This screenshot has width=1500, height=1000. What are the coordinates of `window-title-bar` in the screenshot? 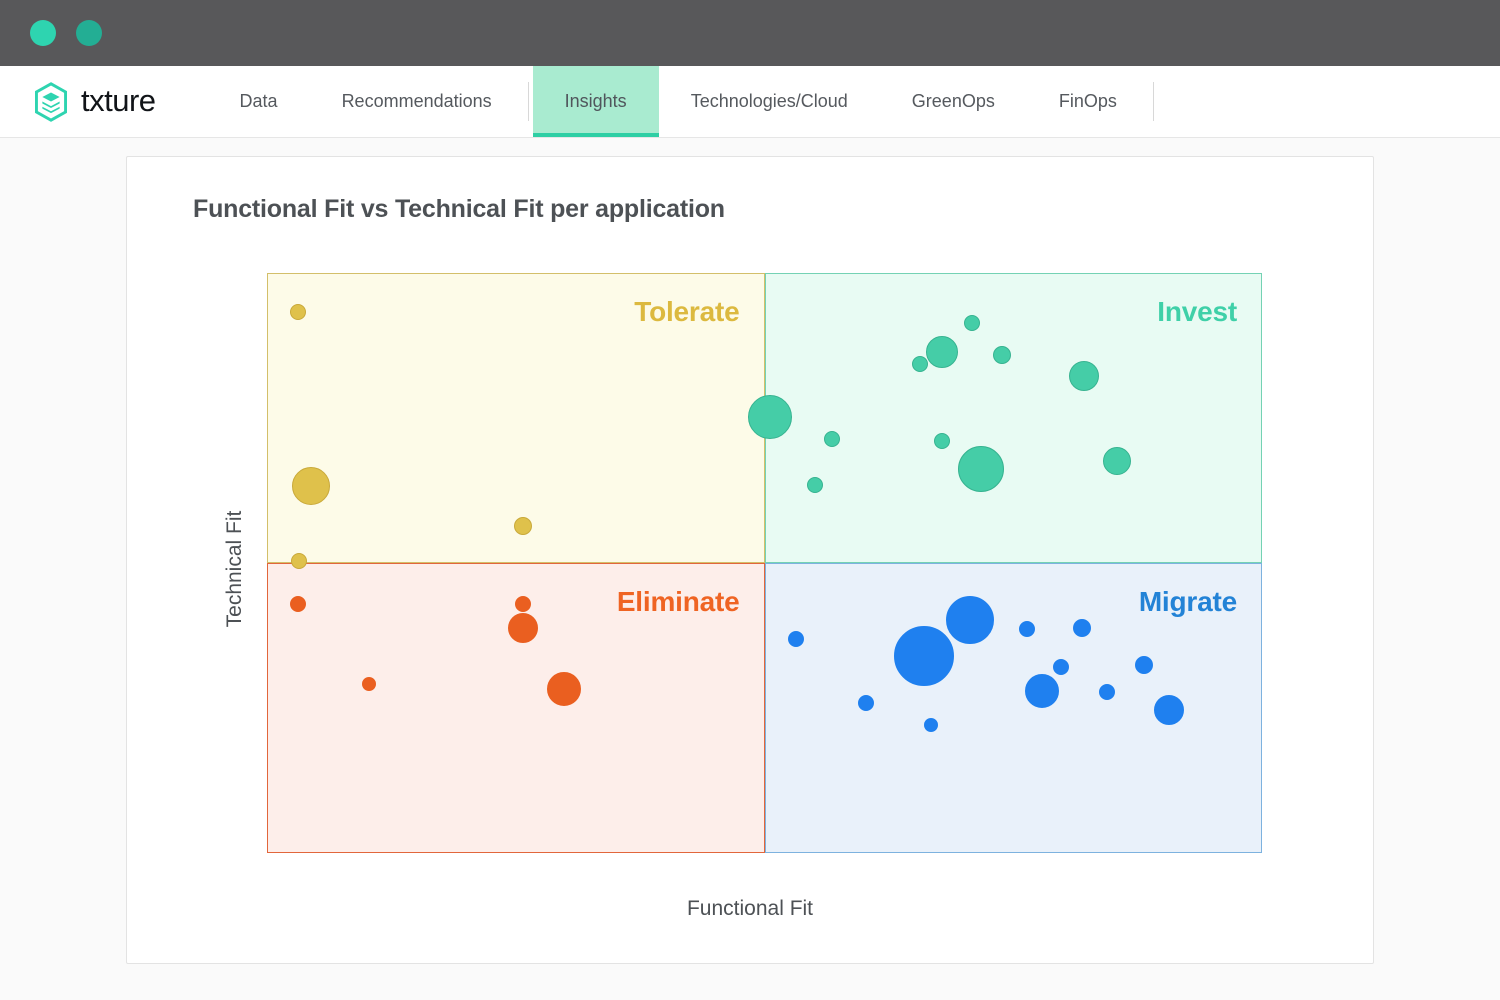 It's located at (750, 33).